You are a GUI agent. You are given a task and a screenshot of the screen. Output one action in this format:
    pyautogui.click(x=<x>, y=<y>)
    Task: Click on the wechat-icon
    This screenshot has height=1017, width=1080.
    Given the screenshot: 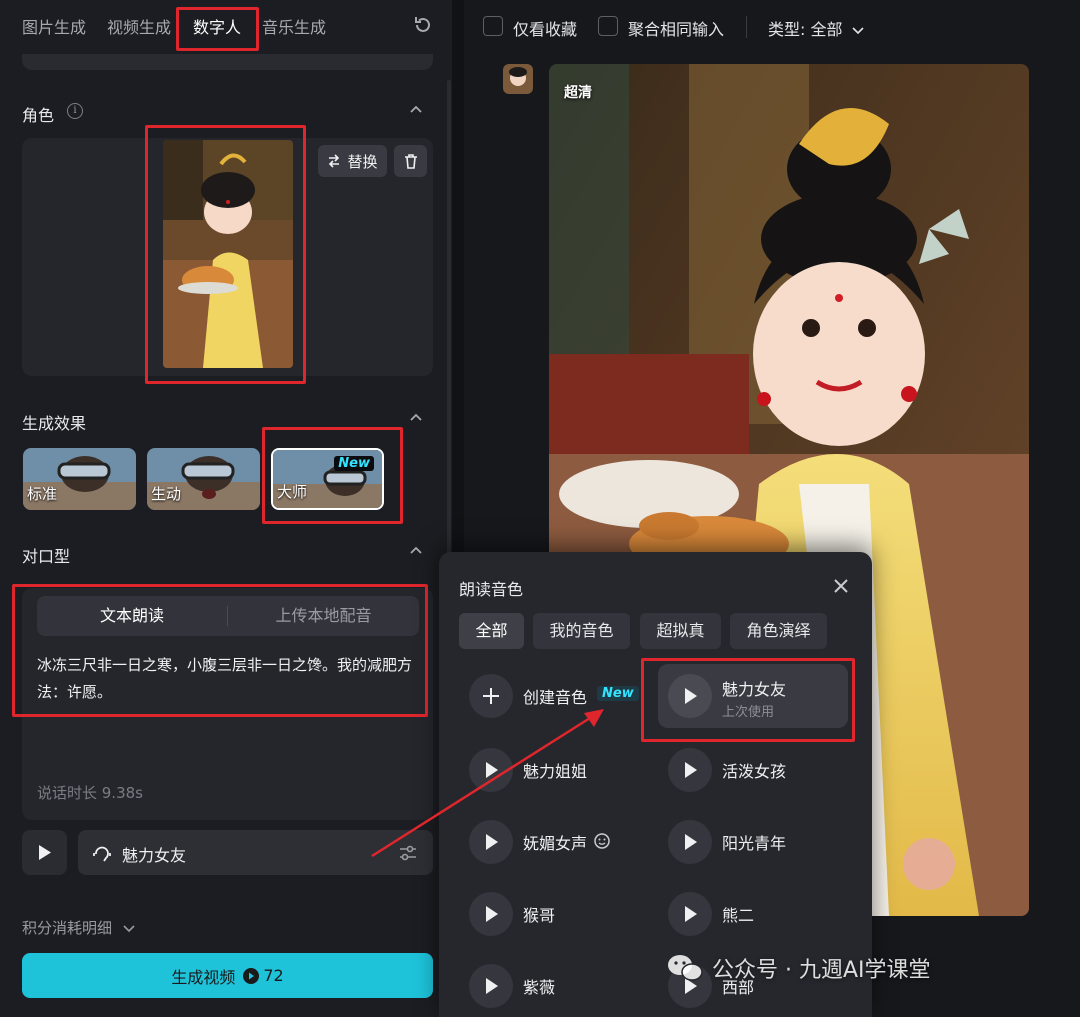 What is the action you would take?
    pyautogui.click(x=685, y=968)
    